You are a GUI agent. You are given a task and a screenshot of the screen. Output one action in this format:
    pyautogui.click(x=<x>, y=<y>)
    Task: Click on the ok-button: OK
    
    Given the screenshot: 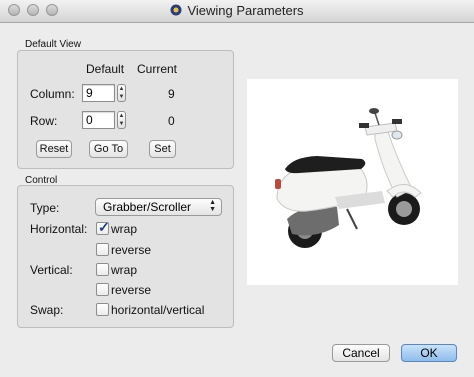 What is the action you would take?
    pyautogui.click(x=429, y=353)
    